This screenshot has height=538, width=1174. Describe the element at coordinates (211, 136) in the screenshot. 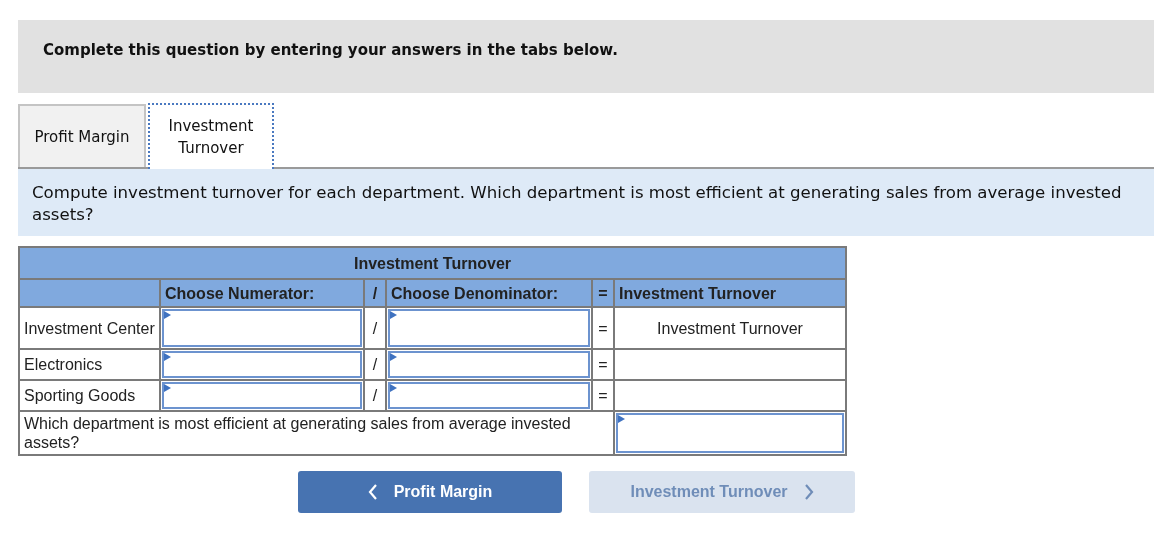

I see `tab: Investment Turnover` at that location.